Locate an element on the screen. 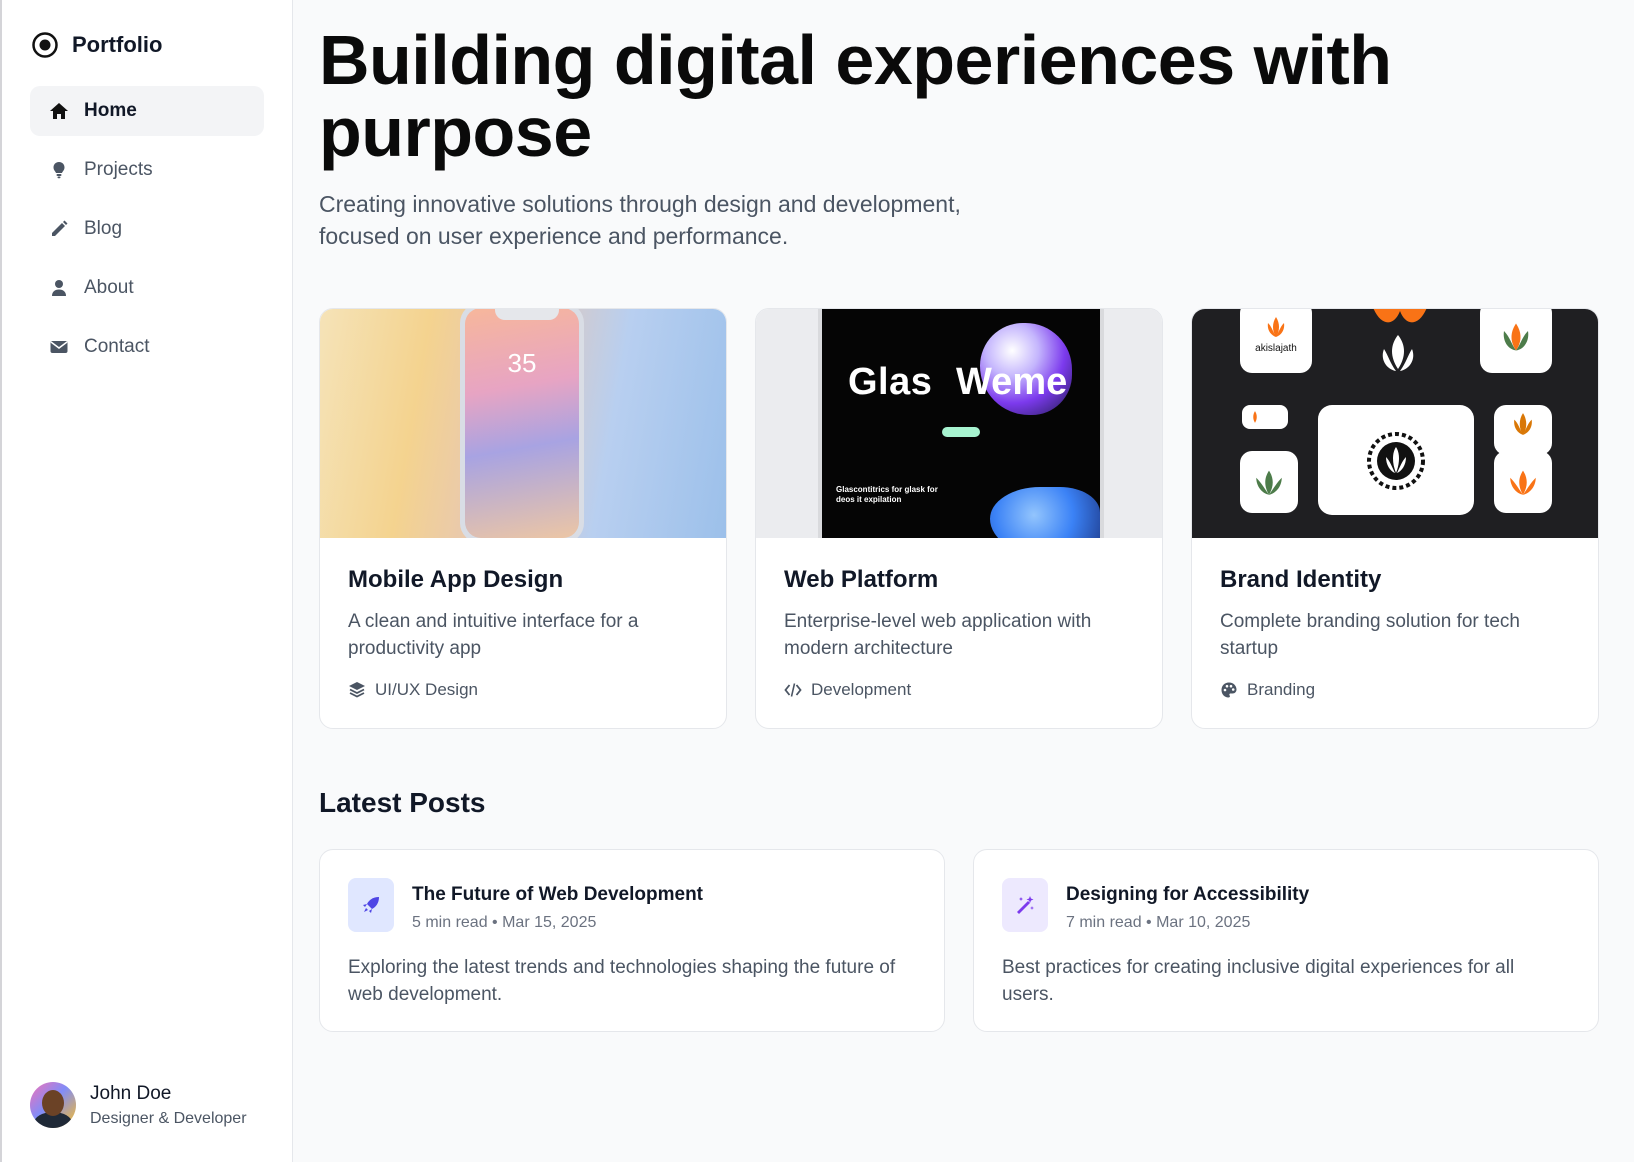  rocket-icon is located at coordinates (371, 905).